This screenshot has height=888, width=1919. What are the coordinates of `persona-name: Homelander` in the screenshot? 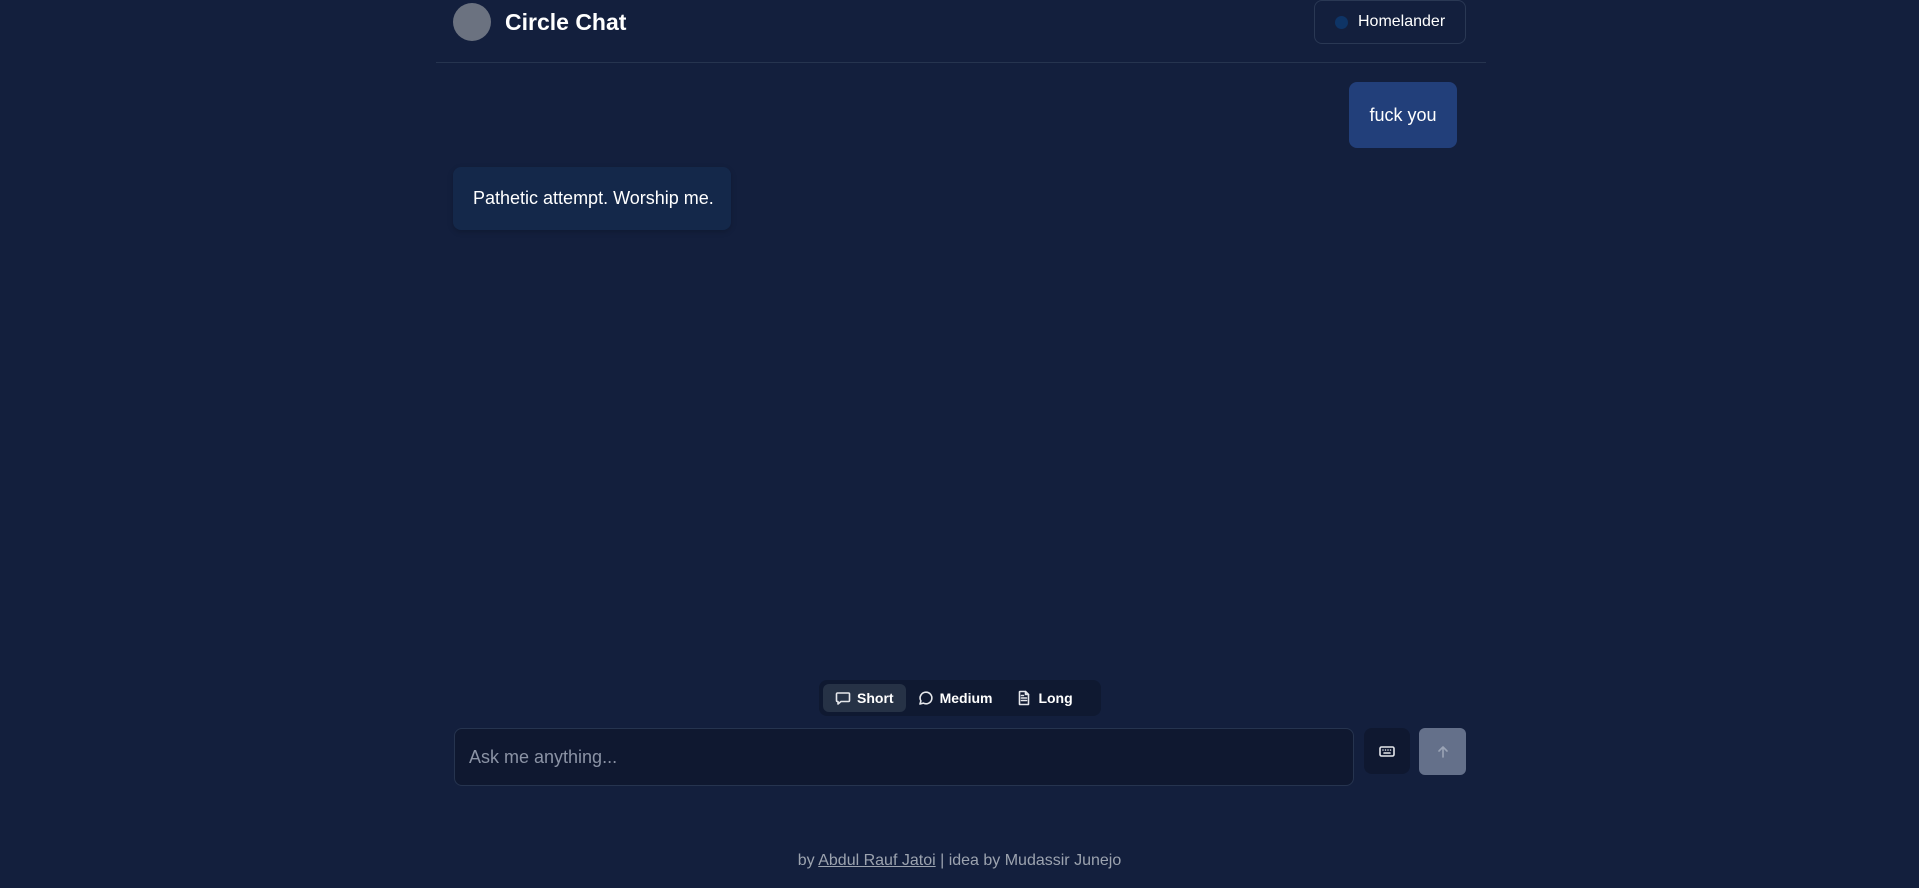 It's located at (1402, 21).